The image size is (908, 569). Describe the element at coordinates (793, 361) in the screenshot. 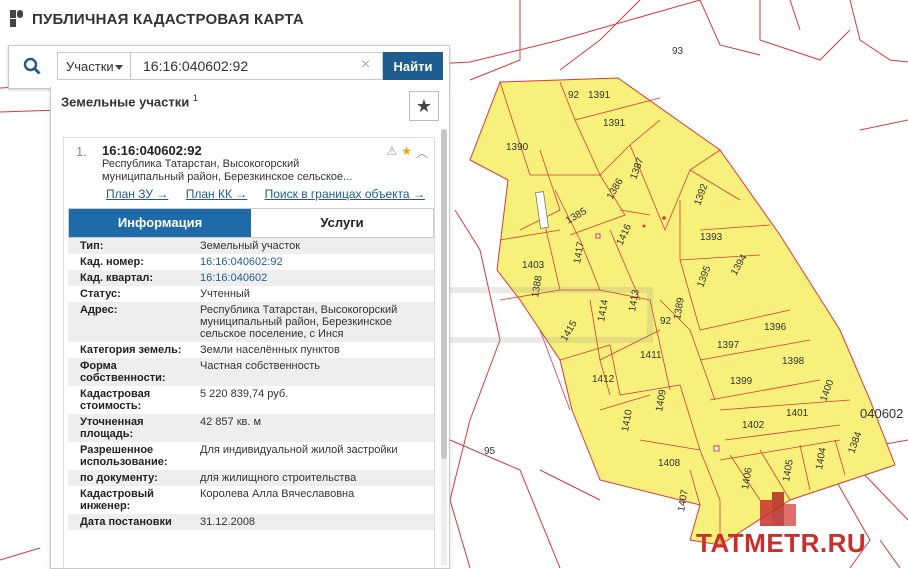

I see `map-parcel-label: 1398` at that location.